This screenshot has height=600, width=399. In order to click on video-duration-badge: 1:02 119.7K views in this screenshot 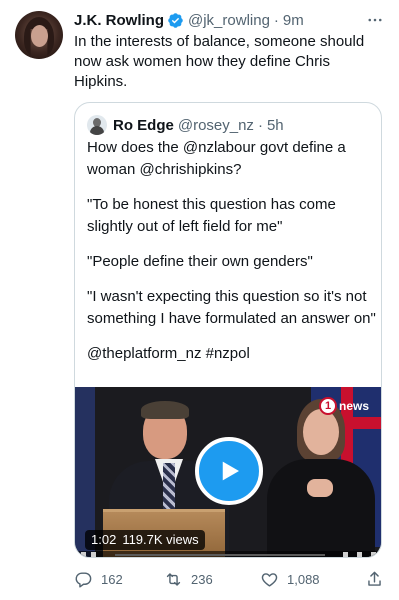, I will do `click(145, 540)`.